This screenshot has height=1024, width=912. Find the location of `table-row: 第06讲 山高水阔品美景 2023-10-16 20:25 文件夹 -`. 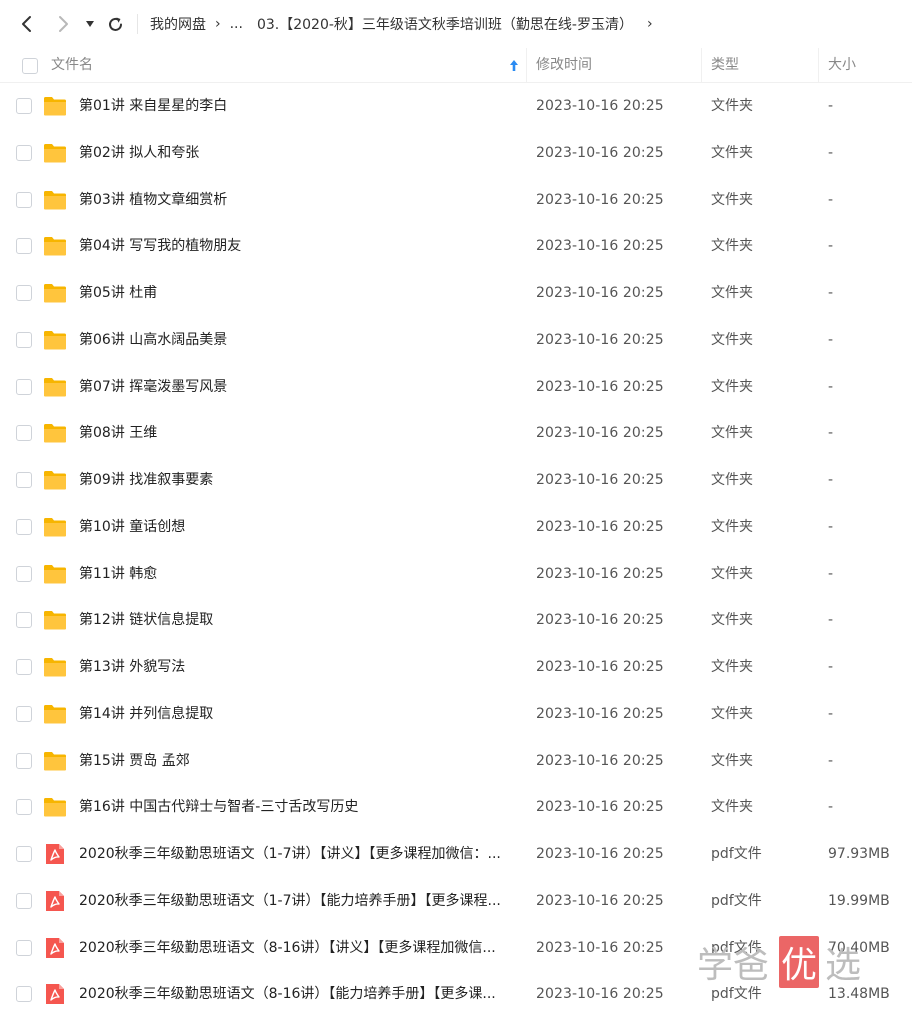

table-row: 第06讲 山高水阔品美景 2023-10-16 20:25 文件夹 - is located at coordinates (456, 340).